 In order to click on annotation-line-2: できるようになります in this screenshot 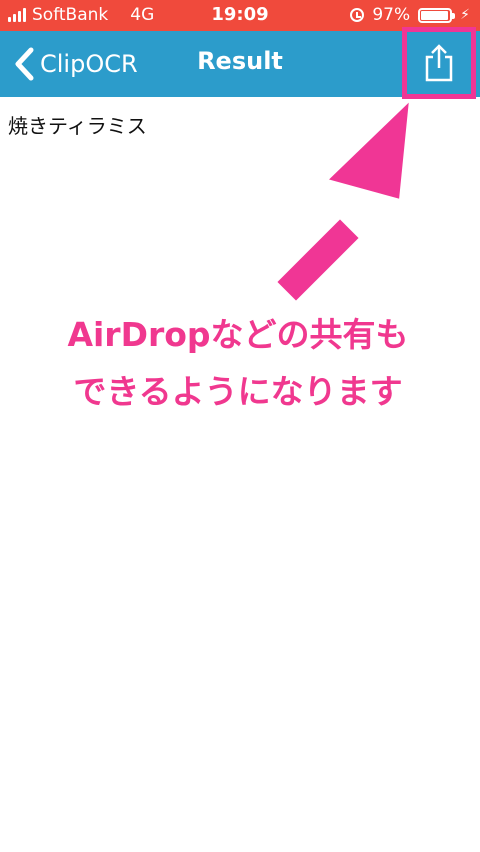, I will do `click(238, 391)`.